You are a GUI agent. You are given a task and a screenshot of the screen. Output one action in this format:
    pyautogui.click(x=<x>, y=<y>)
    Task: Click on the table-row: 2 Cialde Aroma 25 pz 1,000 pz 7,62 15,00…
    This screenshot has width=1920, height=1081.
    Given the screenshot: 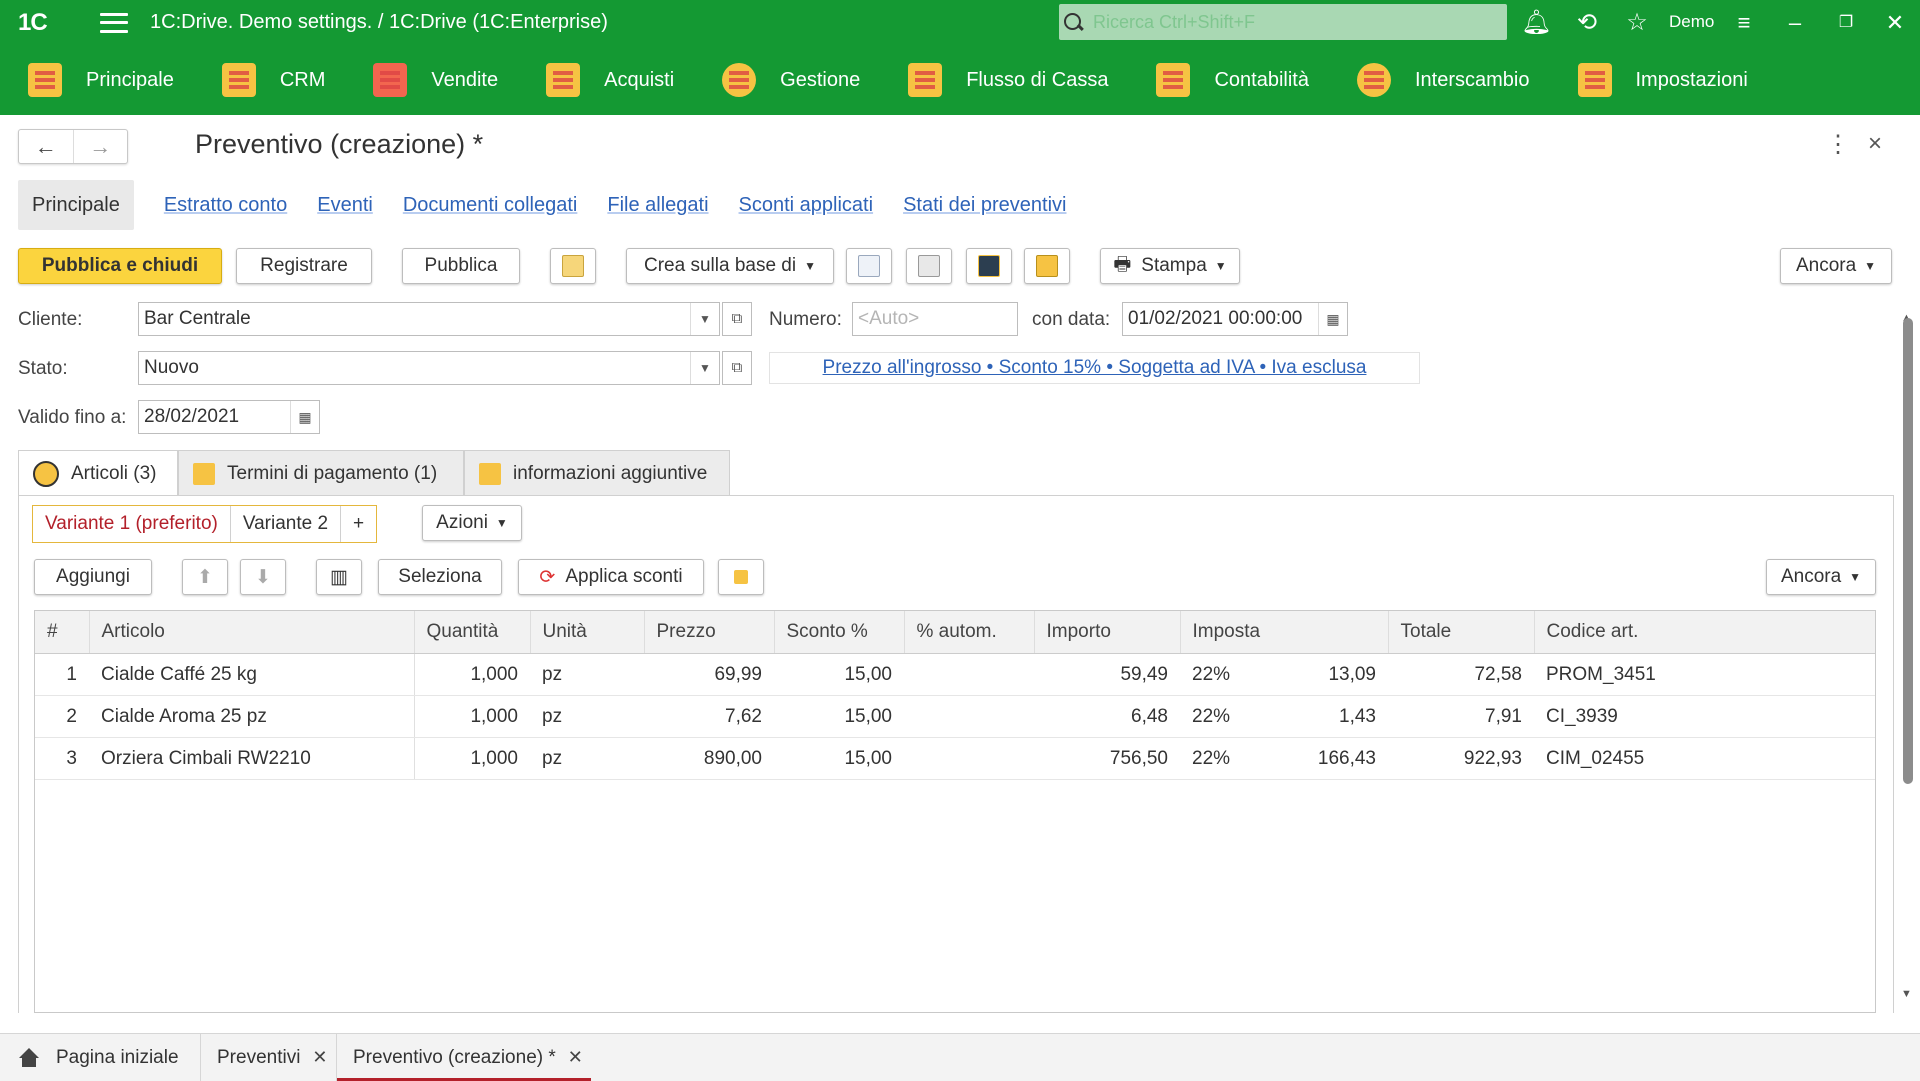 What is the action you would take?
    pyautogui.click(x=955, y=716)
    